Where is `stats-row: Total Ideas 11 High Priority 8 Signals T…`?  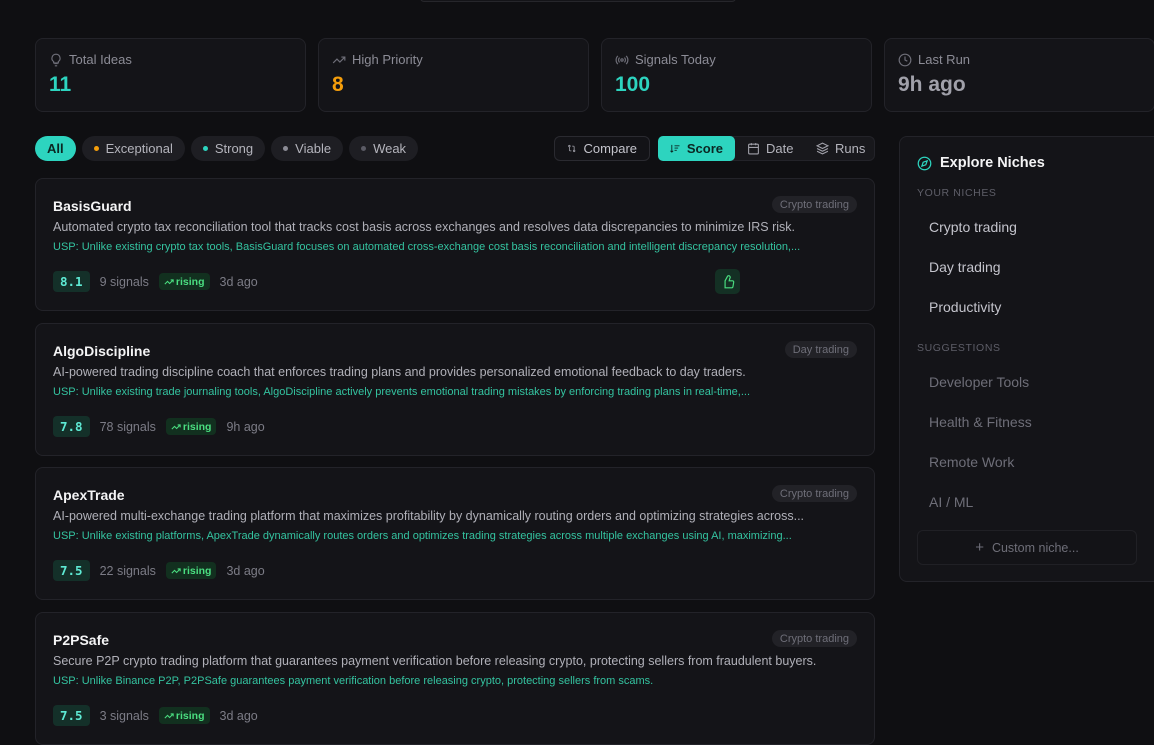
stats-row: Total Ideas 11 High Priority 8 Signals T… is located at coordinates (594, 75).